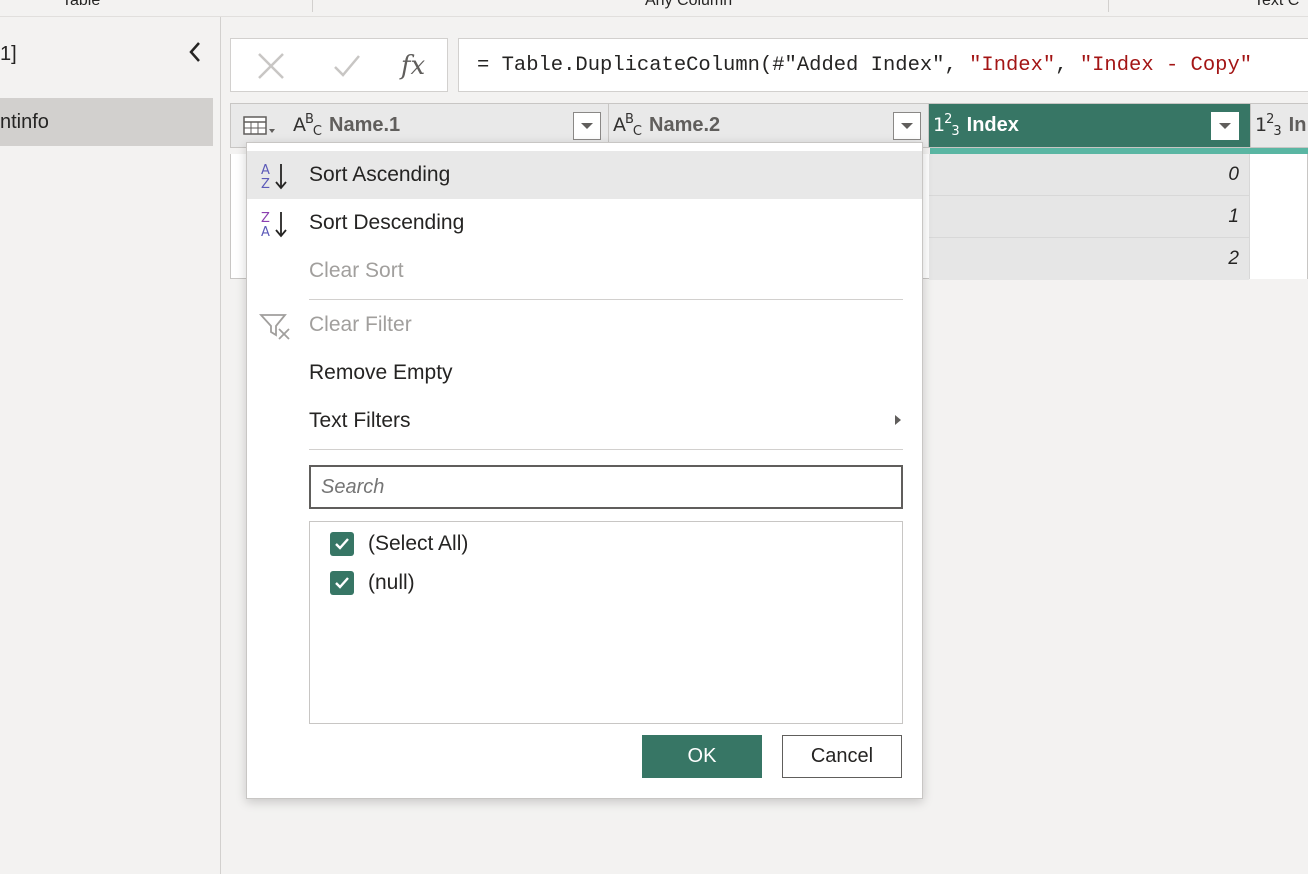 The height and width of the screenshot is (874, 1308). I want to click on query-item-label: ntinfo, so click(24, 121).